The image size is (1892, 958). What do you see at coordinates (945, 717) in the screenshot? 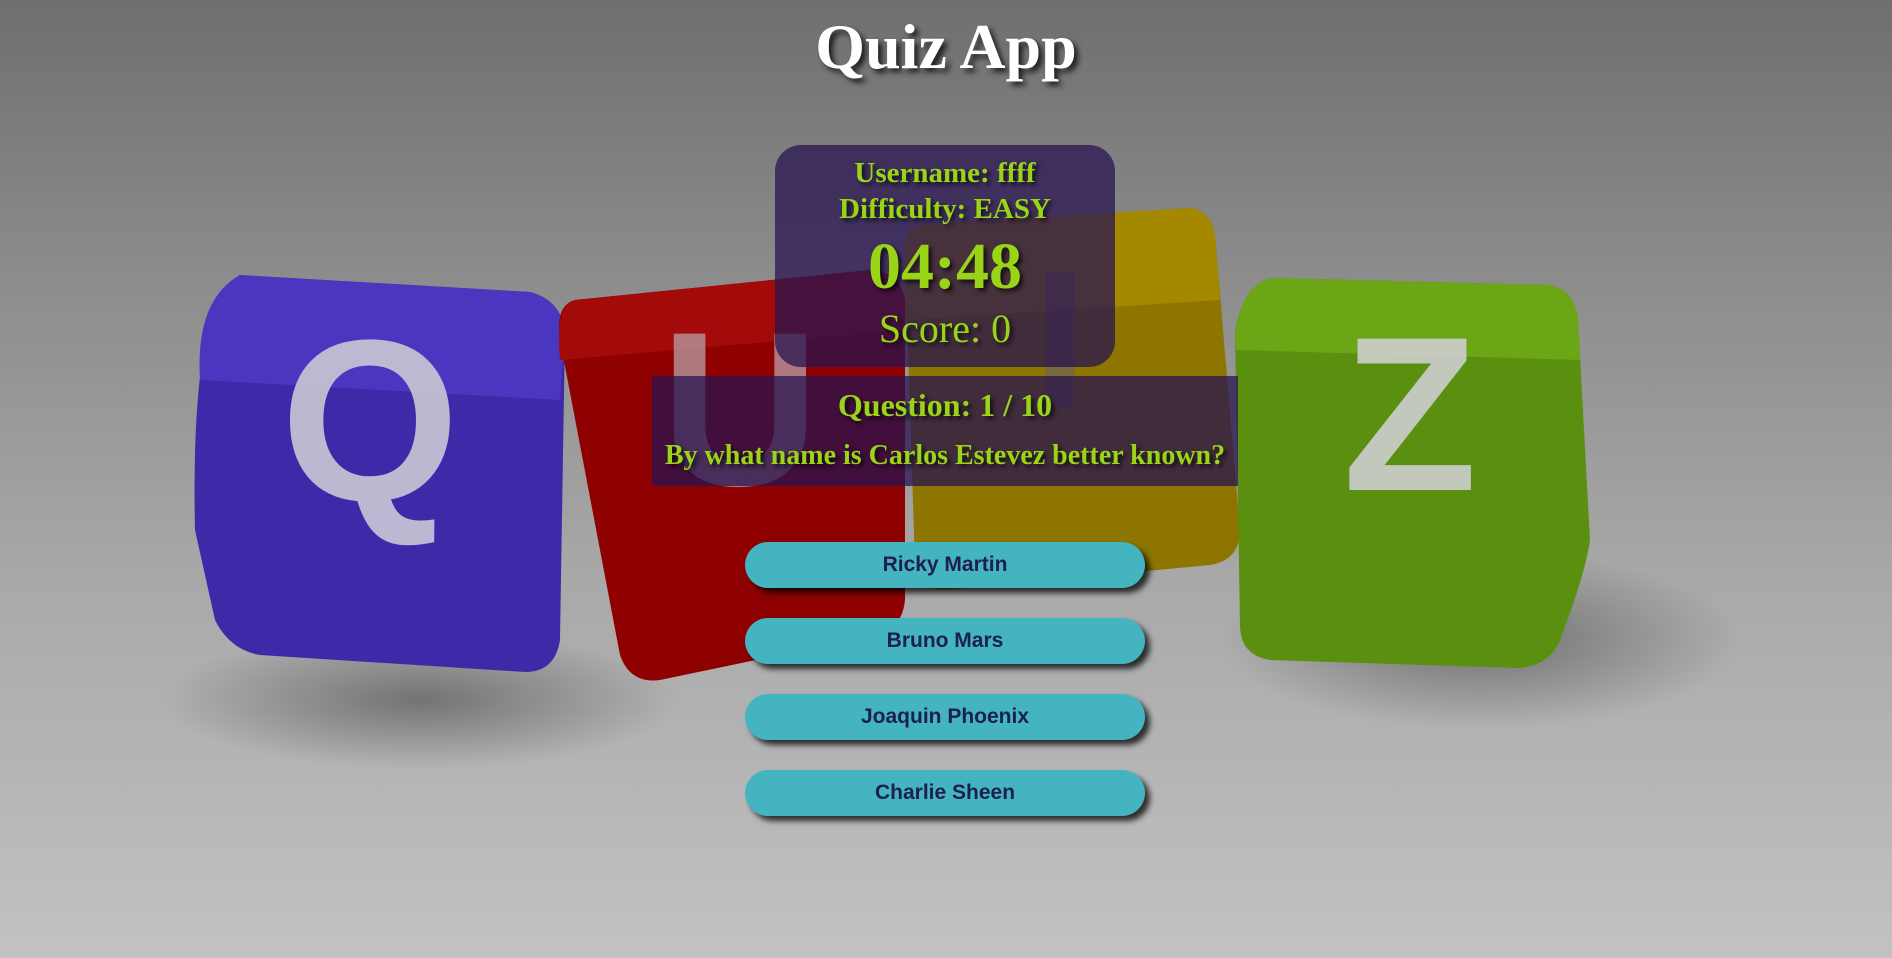
I see `answer-button-3: Joaquin Phoenix` at bounding box center [945, 717].